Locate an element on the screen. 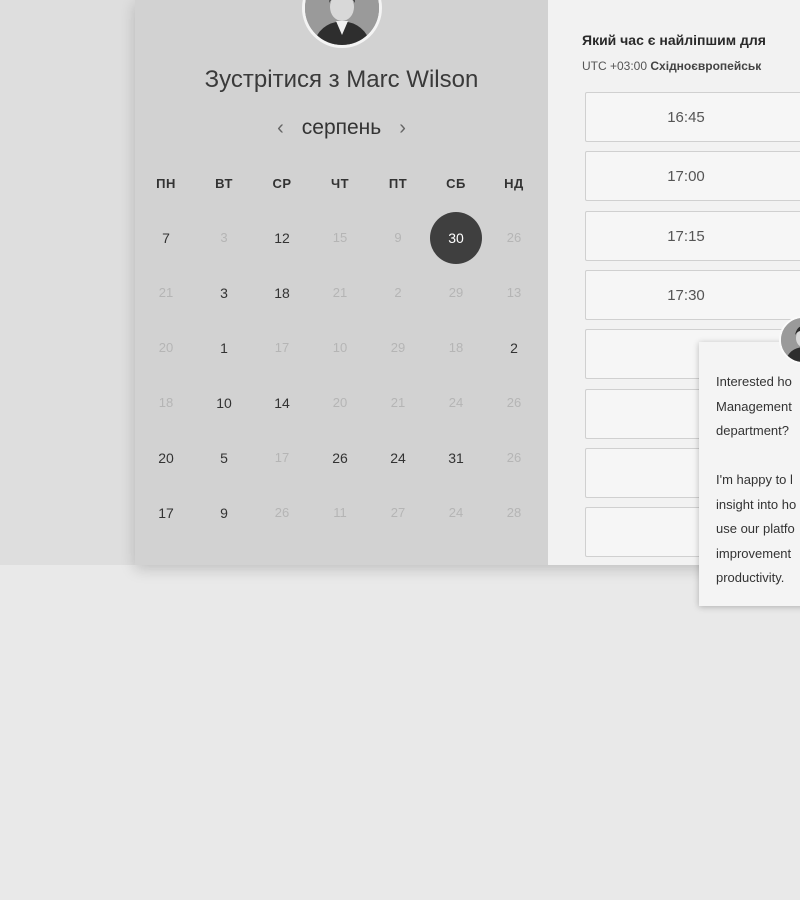 This screenshot has height=900, width=800. chat-line: Management is located at coordinates (754, 406).